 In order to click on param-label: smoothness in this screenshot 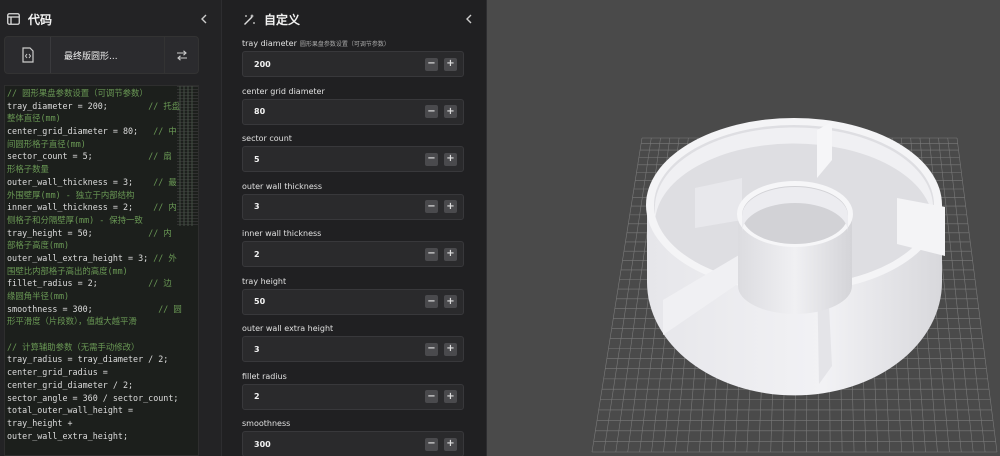, I will do `click(353, 424)`.